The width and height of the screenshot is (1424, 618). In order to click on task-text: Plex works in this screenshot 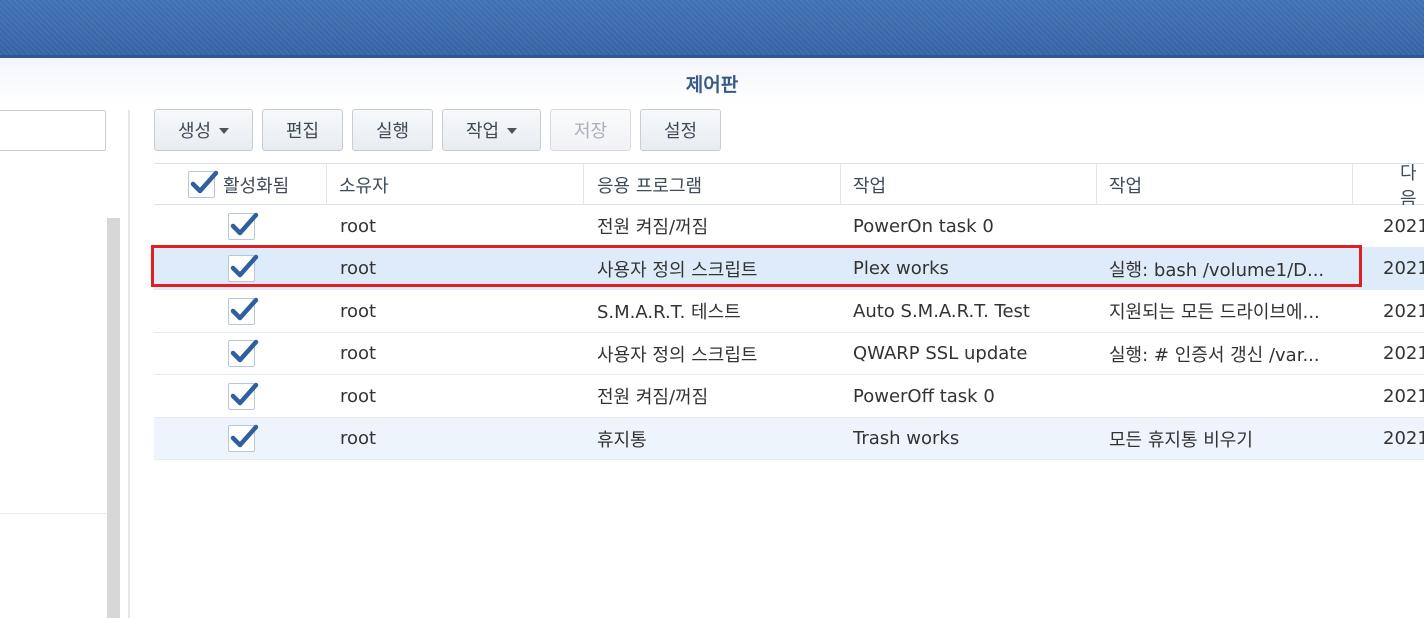, I will do `click(901, 268)`.